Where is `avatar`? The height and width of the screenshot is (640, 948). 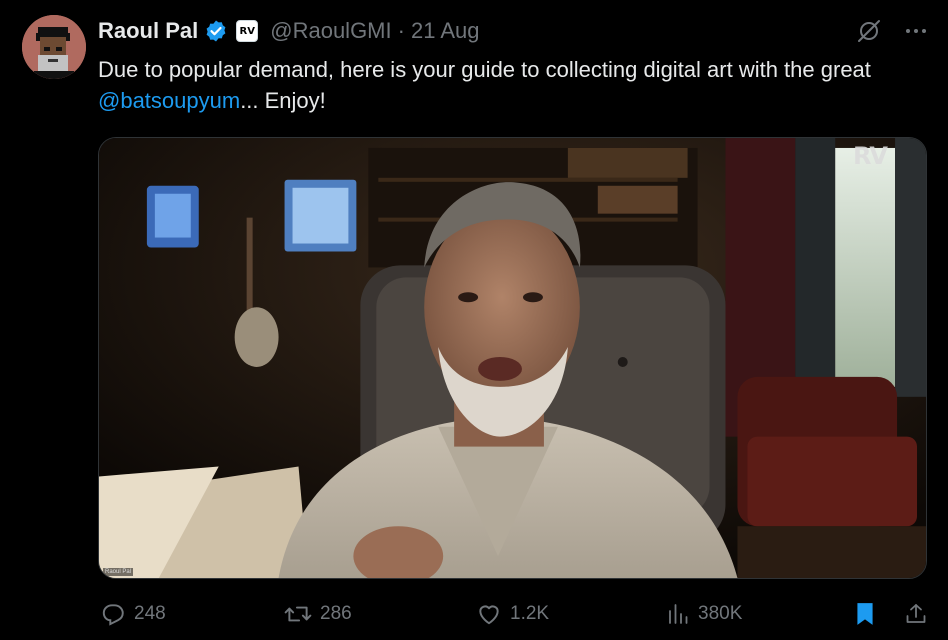 avatar is located at coordinates (54, 47).